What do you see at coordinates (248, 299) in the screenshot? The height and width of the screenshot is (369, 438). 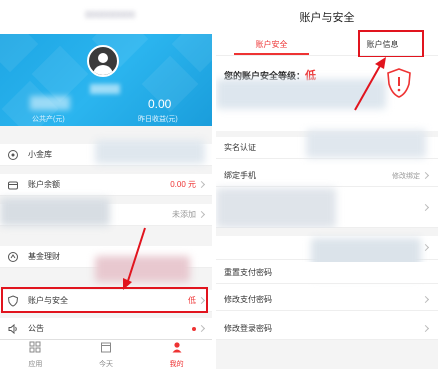 I see `row-label: 修改支付密码` at bounding box center [248, 299].